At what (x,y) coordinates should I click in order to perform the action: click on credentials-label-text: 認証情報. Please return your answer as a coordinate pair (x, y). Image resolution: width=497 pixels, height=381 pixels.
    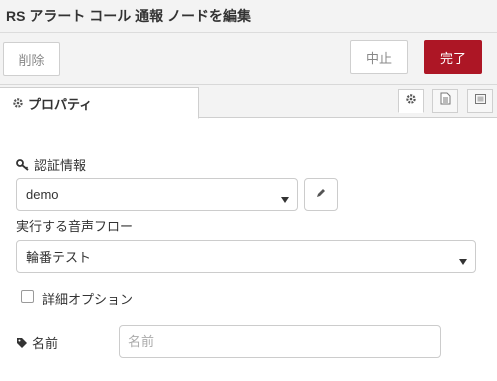
    Looking at the image, I should click on (60, 165).